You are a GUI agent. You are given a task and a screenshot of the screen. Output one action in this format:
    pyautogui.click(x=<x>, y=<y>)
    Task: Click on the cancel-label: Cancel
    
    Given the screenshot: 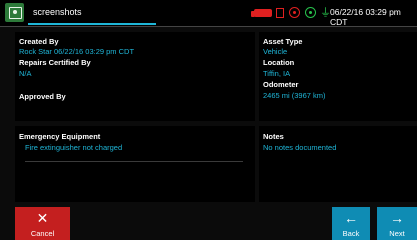 What is the action you would take?
    pyautogui.click(x=42, y=233)
    